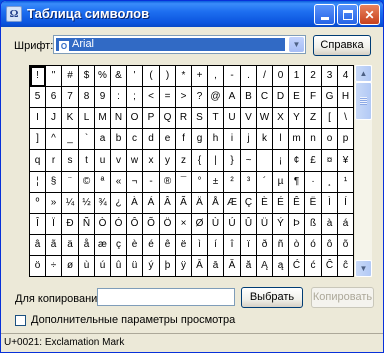  Describe the element at coordinates (324, 14) in the screenshot. I see `minimize-button` at that location.